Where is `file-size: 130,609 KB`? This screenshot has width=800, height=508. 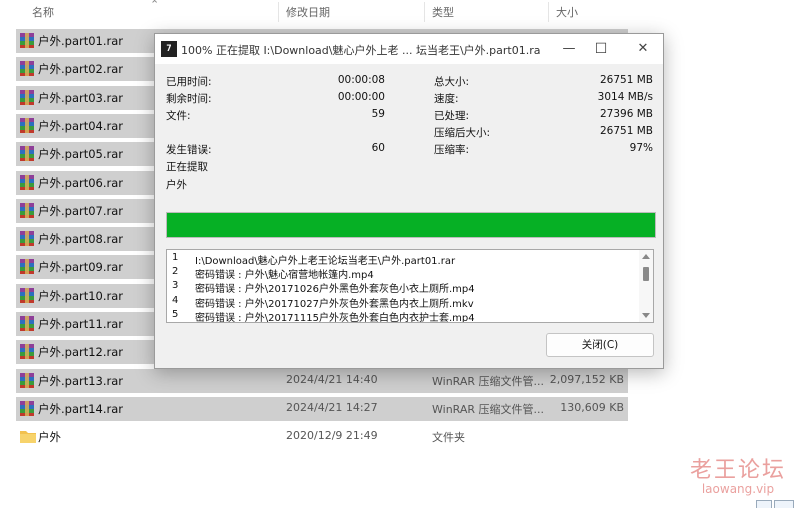 file-size: 130,609 KB is located at coordinates (592, 407).